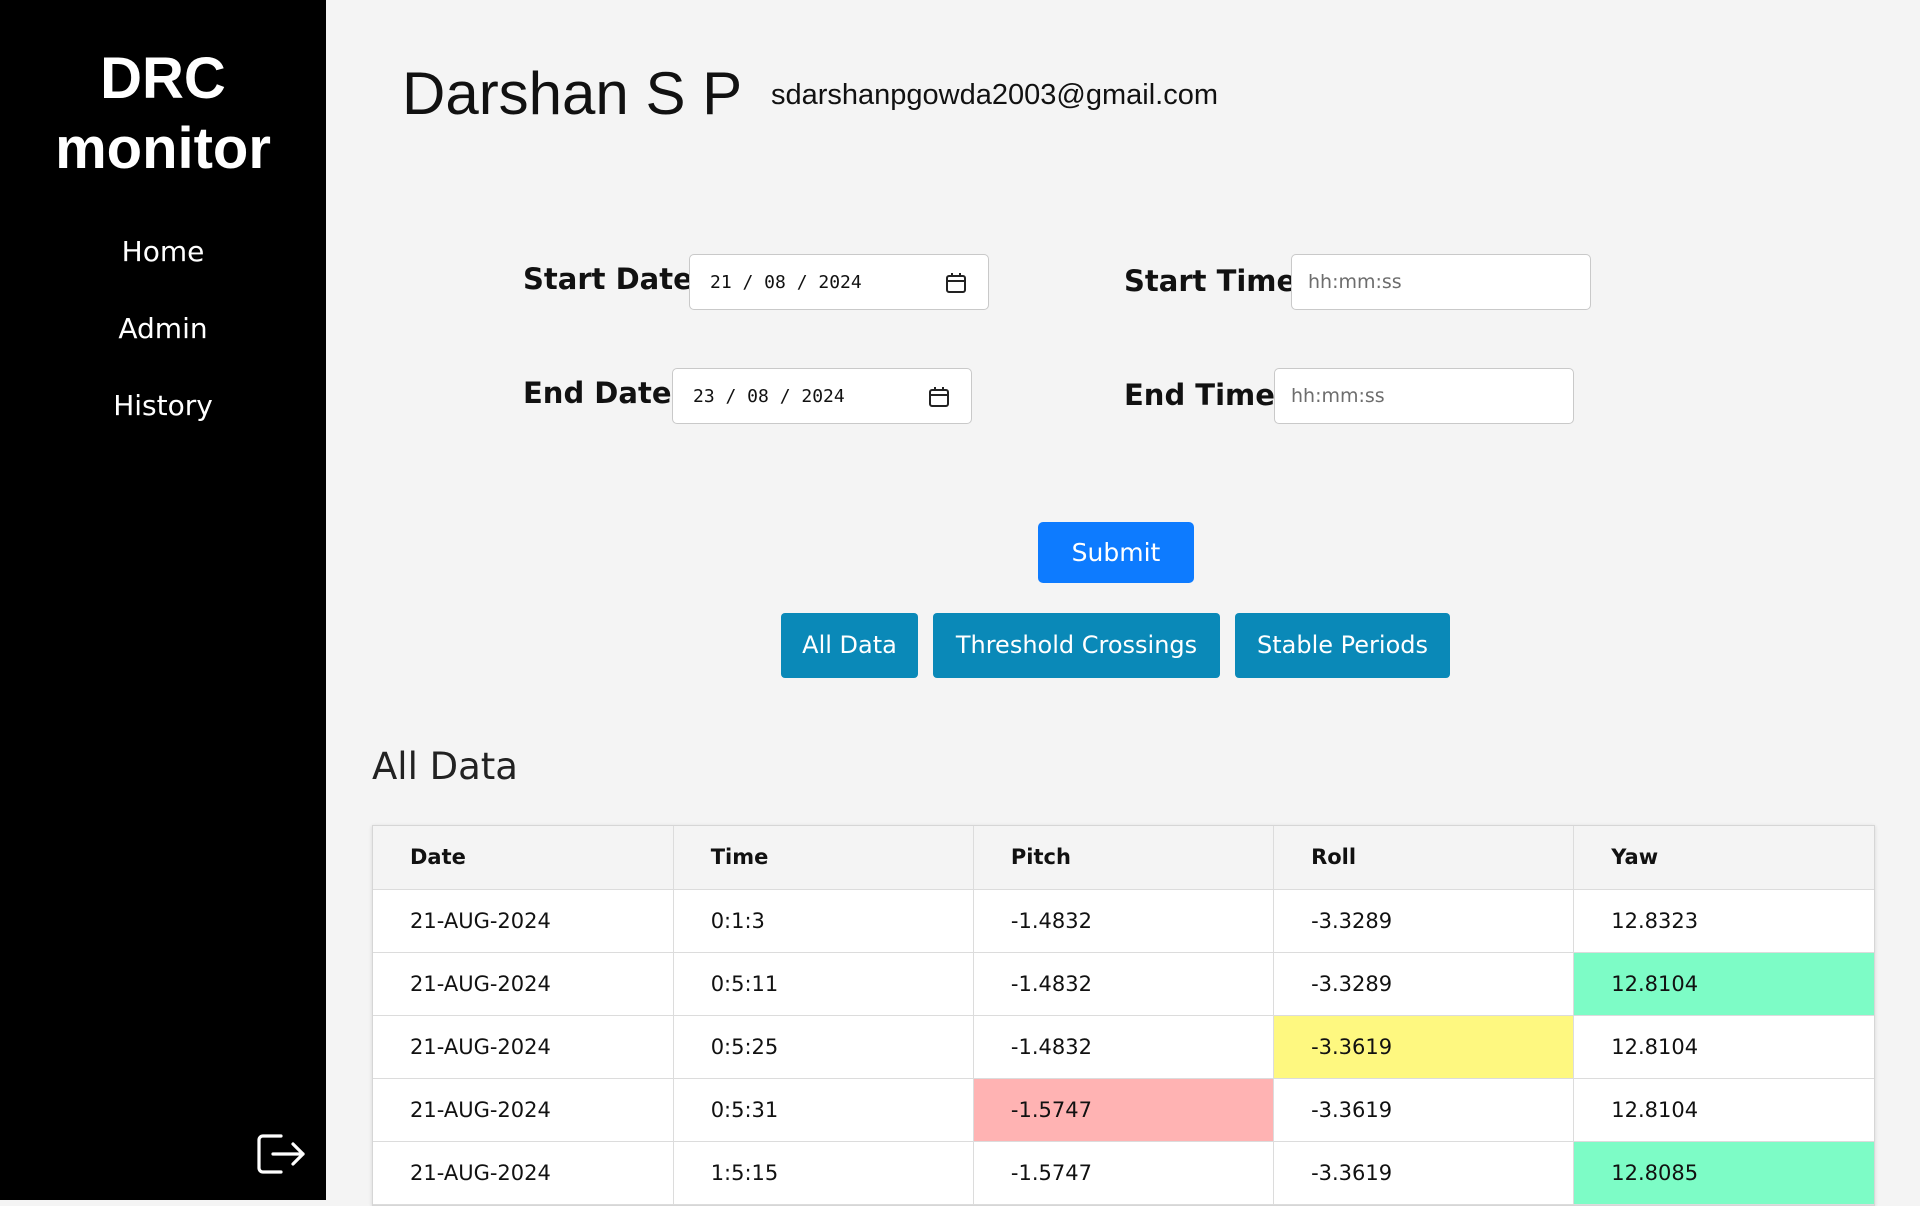  Describe the element at coordinates (1116, 552) in the screenshot. I see `submit-button: Submit` at that location.